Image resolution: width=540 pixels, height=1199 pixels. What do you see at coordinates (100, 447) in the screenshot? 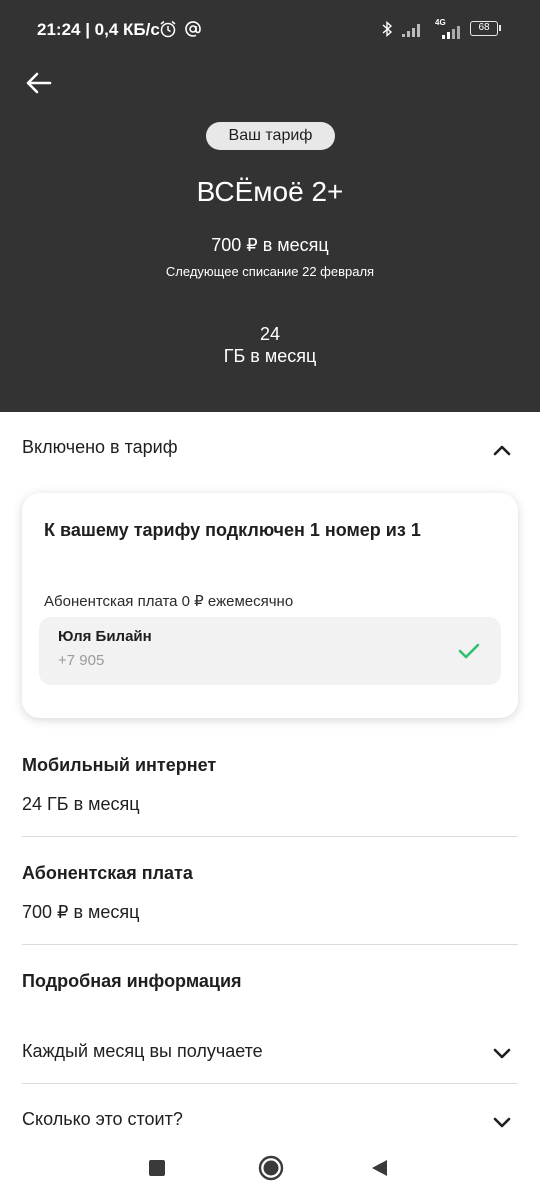
I see `included-section-title: Включено в тариф` at bounding box center [100, 447].